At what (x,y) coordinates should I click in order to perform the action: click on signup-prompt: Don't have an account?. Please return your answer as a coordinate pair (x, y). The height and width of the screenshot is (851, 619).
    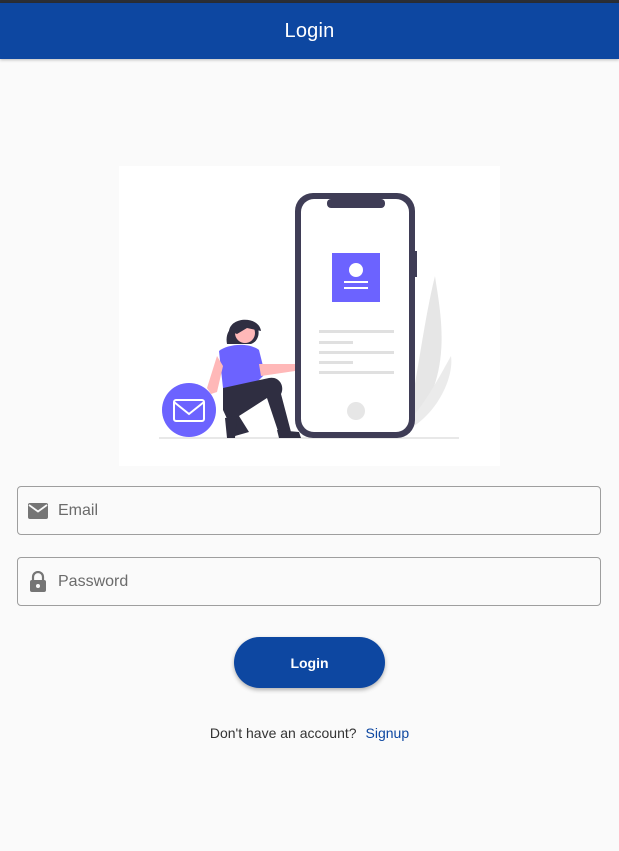
    Looking at the image, I should click on (283, 733).